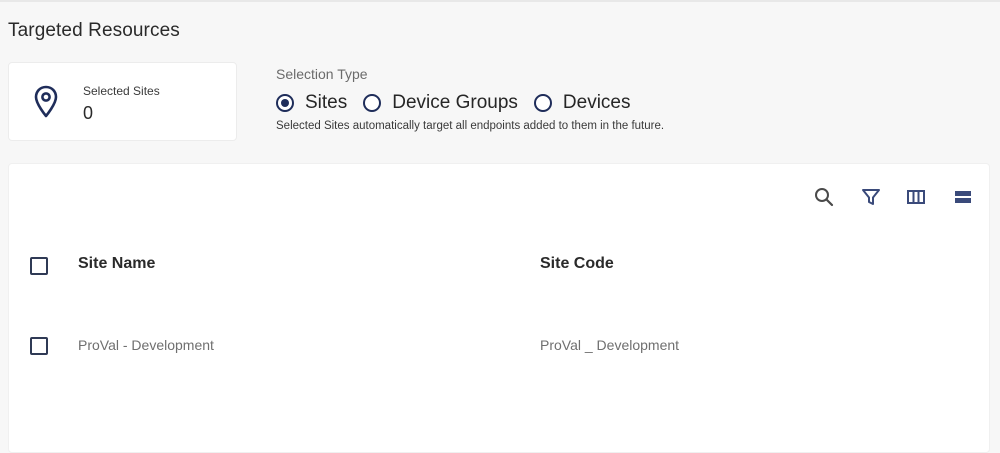  What do you see at coordinates (46, 101) in the screenshot?
I see `map-pin-icon` at bounding box center [46, 101].